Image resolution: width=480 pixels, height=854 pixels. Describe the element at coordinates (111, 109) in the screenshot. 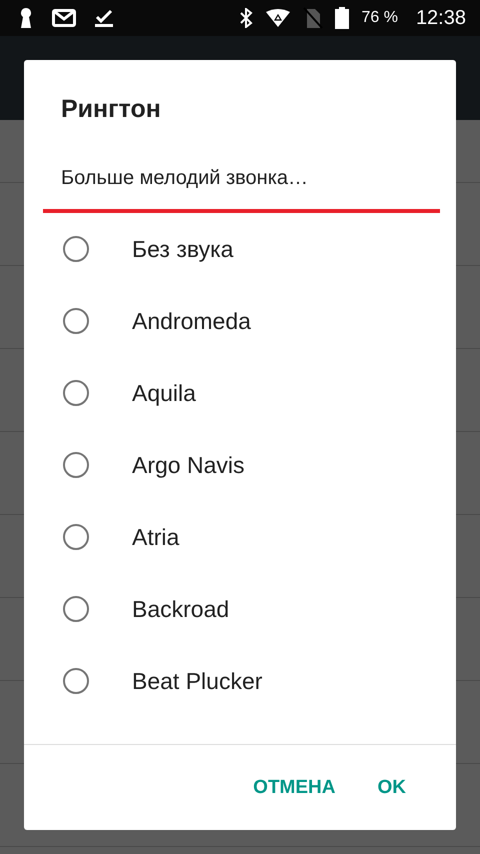

I see `dialog-title: Рингтон` at that location.